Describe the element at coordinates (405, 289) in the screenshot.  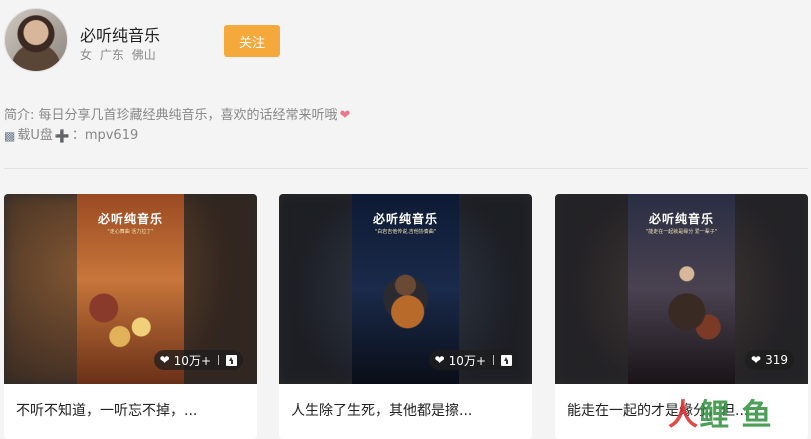
I see `video-thumbnail: 必听纯音乐 "白岩吉他传说,吉他协奏曲" ❤ 10万+` at that location.